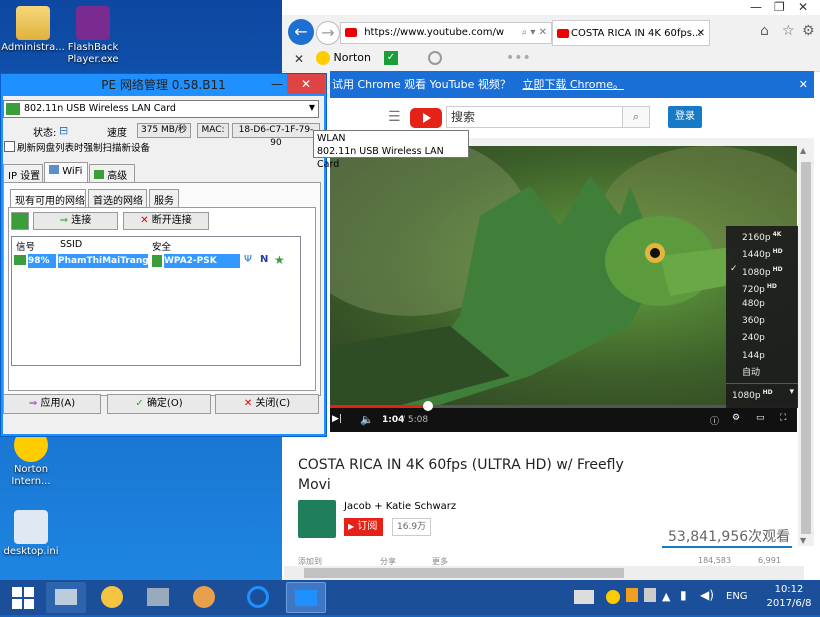 The height and width of the screenshot is (617, 820). I want to click on notification-flag-icon, so click(632, 595).